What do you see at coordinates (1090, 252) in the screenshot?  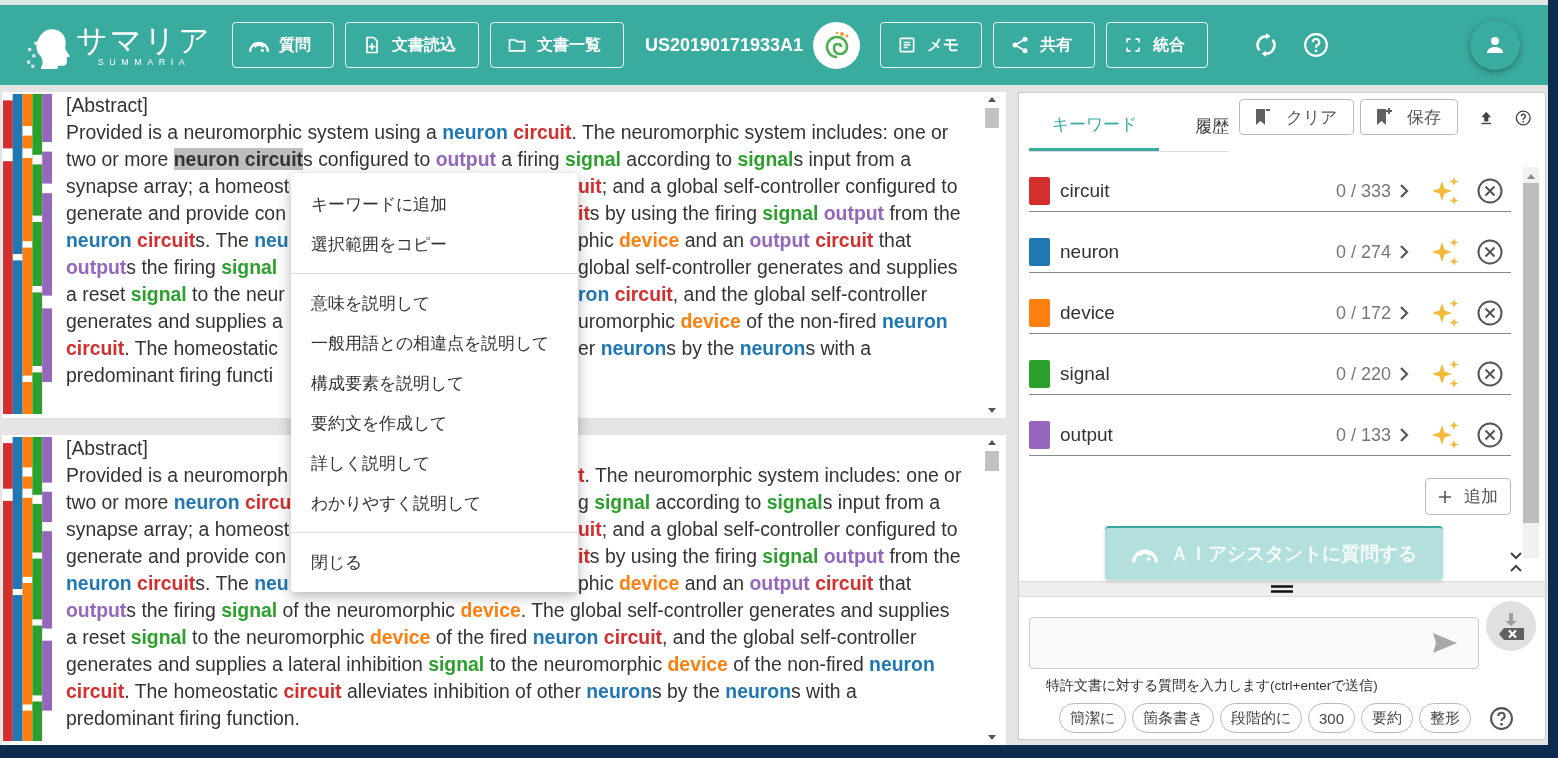 I see `keyword-name: neuron` at bounding box center [1090, 252].